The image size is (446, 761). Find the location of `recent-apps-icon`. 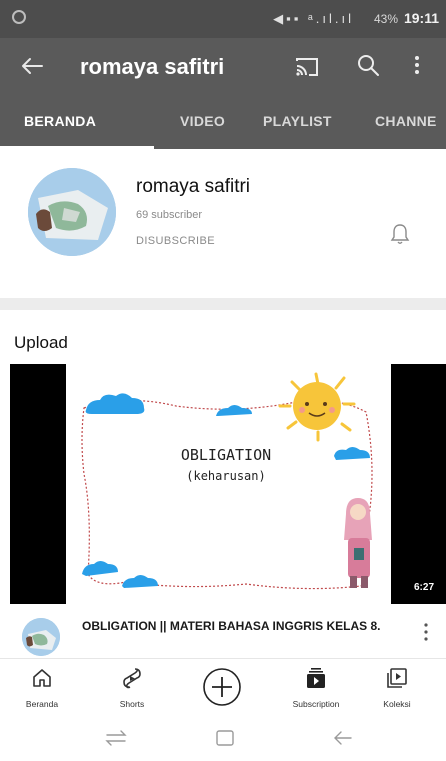

recent-apps-icon is located at coordinates (116, 738).